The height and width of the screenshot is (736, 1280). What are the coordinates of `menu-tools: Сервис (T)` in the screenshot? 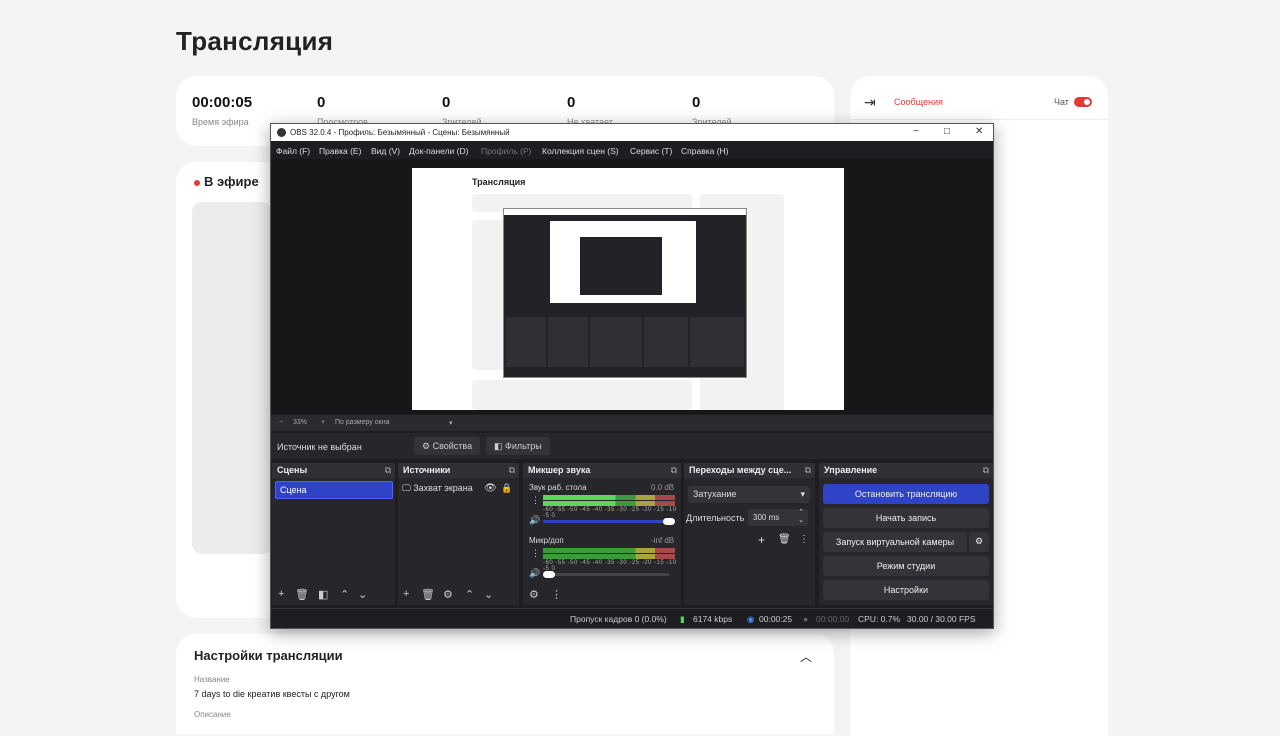 It's located at (651, 151).